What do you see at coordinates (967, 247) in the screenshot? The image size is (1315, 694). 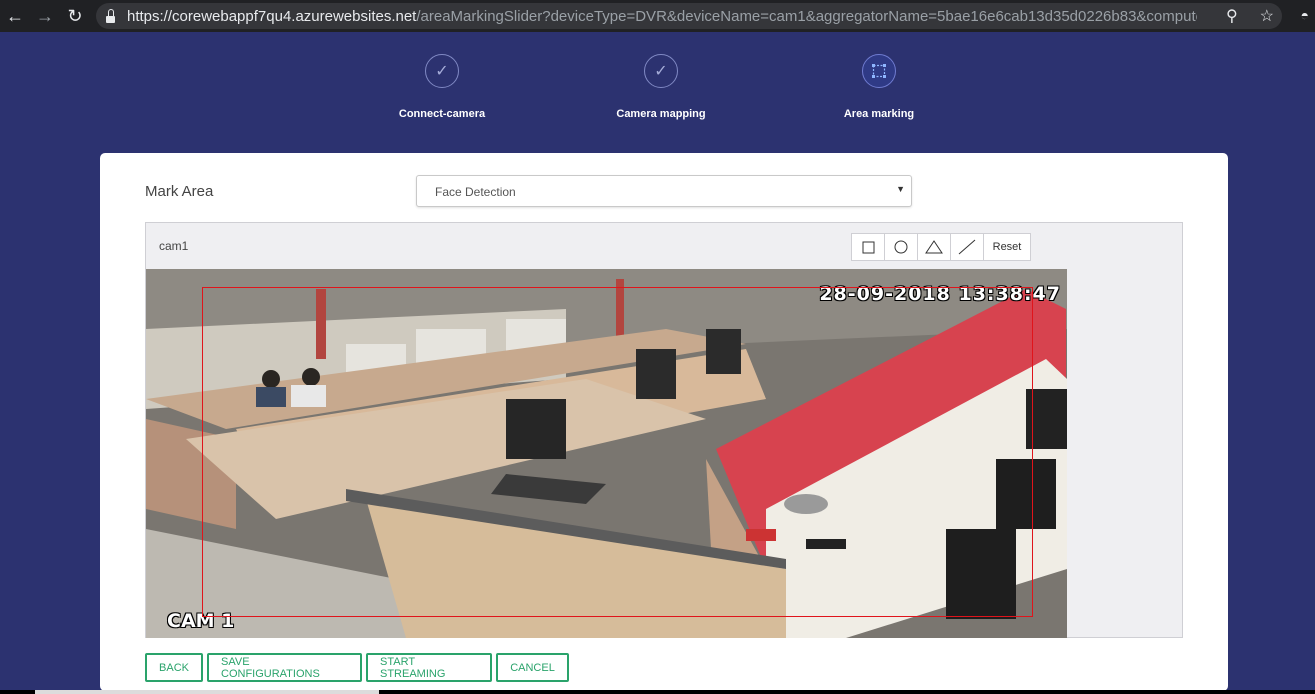 I see `line-icon` at bounding box center [967, 247].